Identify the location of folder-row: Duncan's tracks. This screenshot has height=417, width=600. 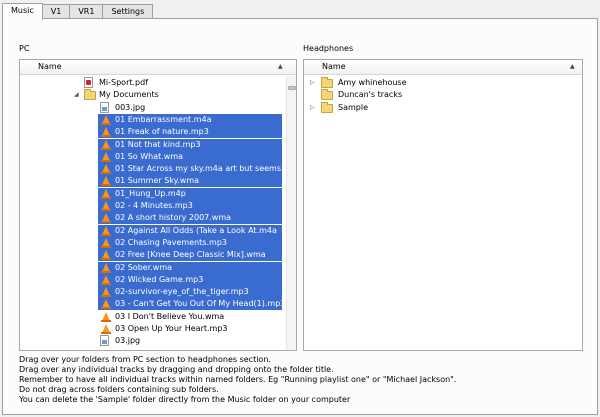
(439, 95).